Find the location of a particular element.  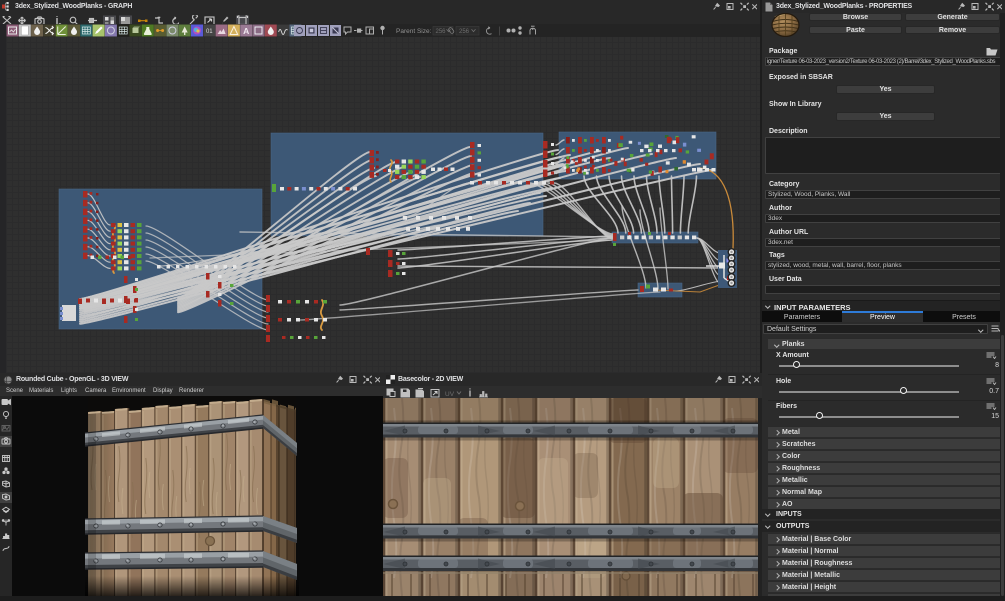

svg-text: A is located at coordinates (246, 31).